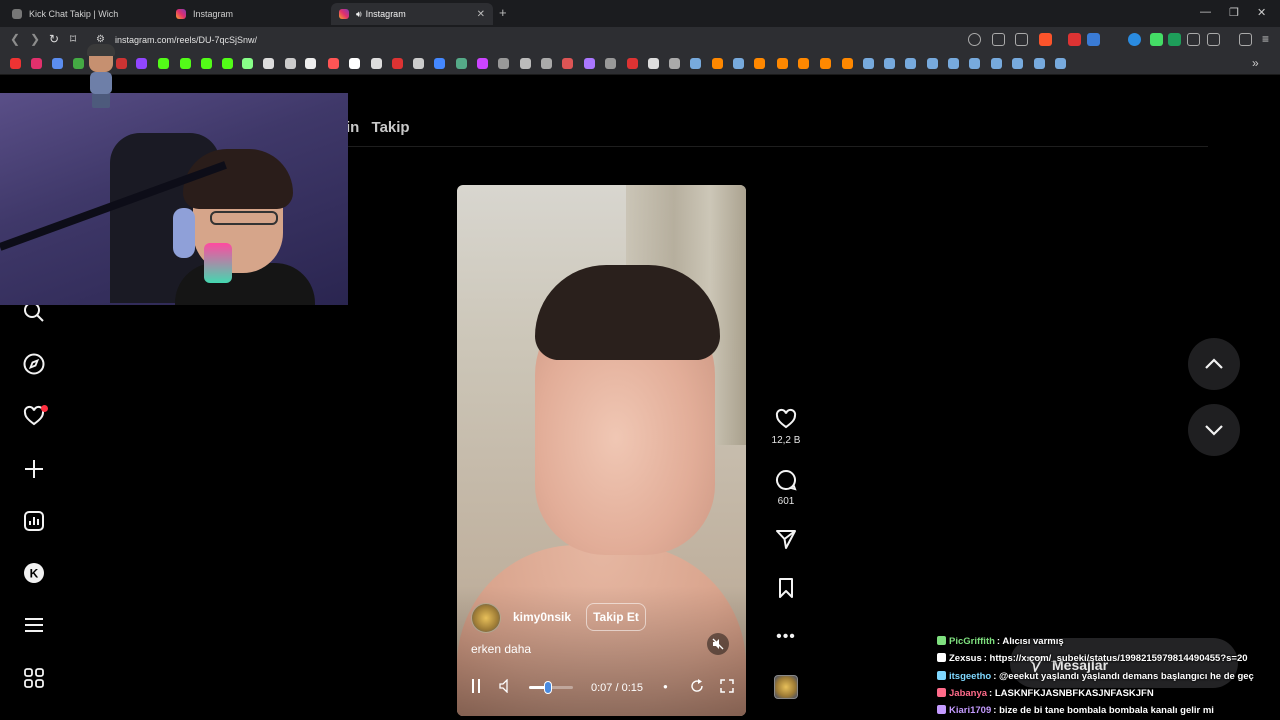 This screenshot has height=720, width=1280. What do you see at coordinates (34, 678) in the screenshot?
I see `apps-grid-icon` at bounding box center [34, 678].